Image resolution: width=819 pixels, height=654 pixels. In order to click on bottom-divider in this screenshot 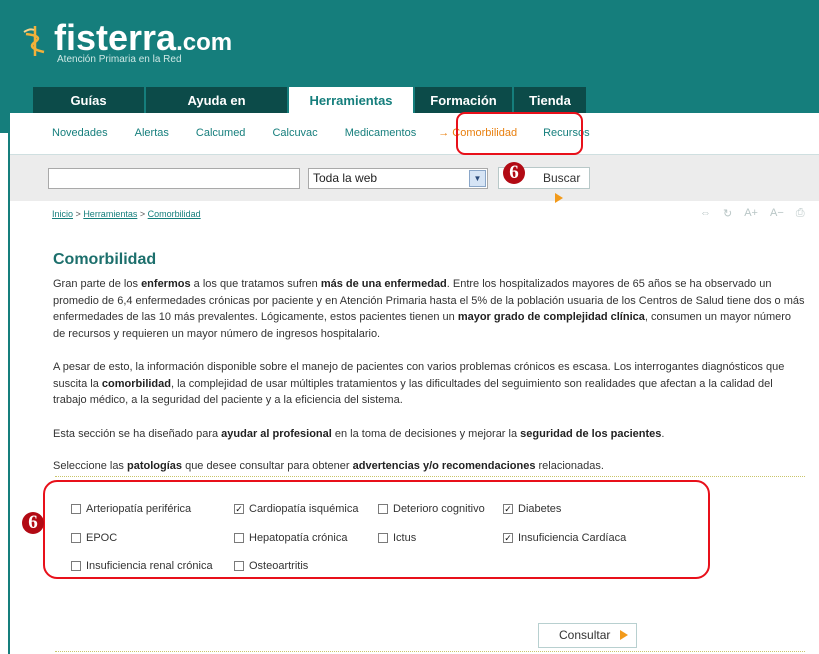, I will do `click(430, 651)`.